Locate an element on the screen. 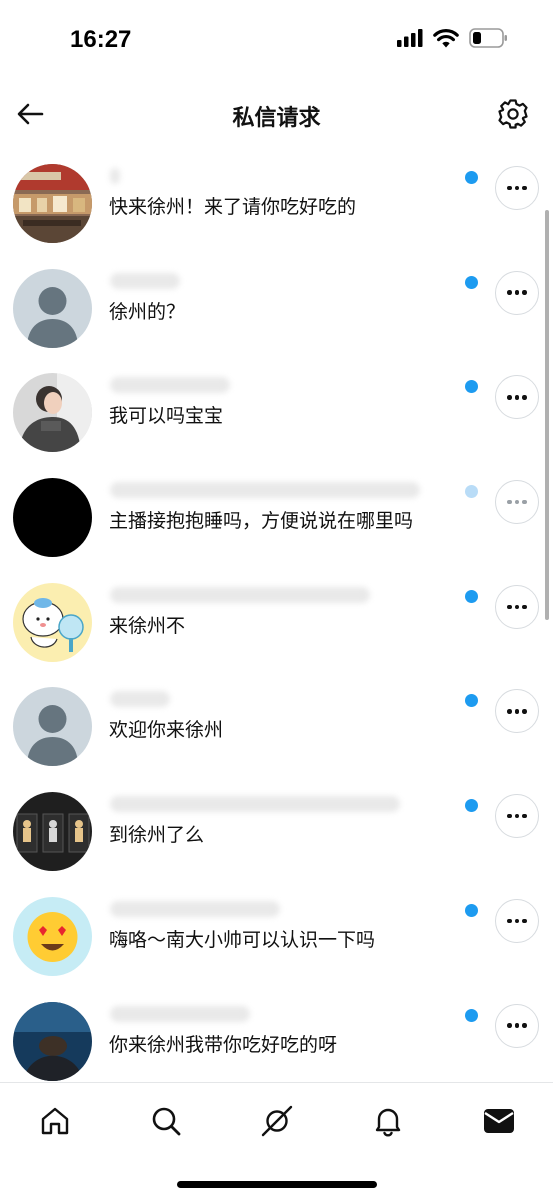  home-icon is located at coordinates (55, 1121).